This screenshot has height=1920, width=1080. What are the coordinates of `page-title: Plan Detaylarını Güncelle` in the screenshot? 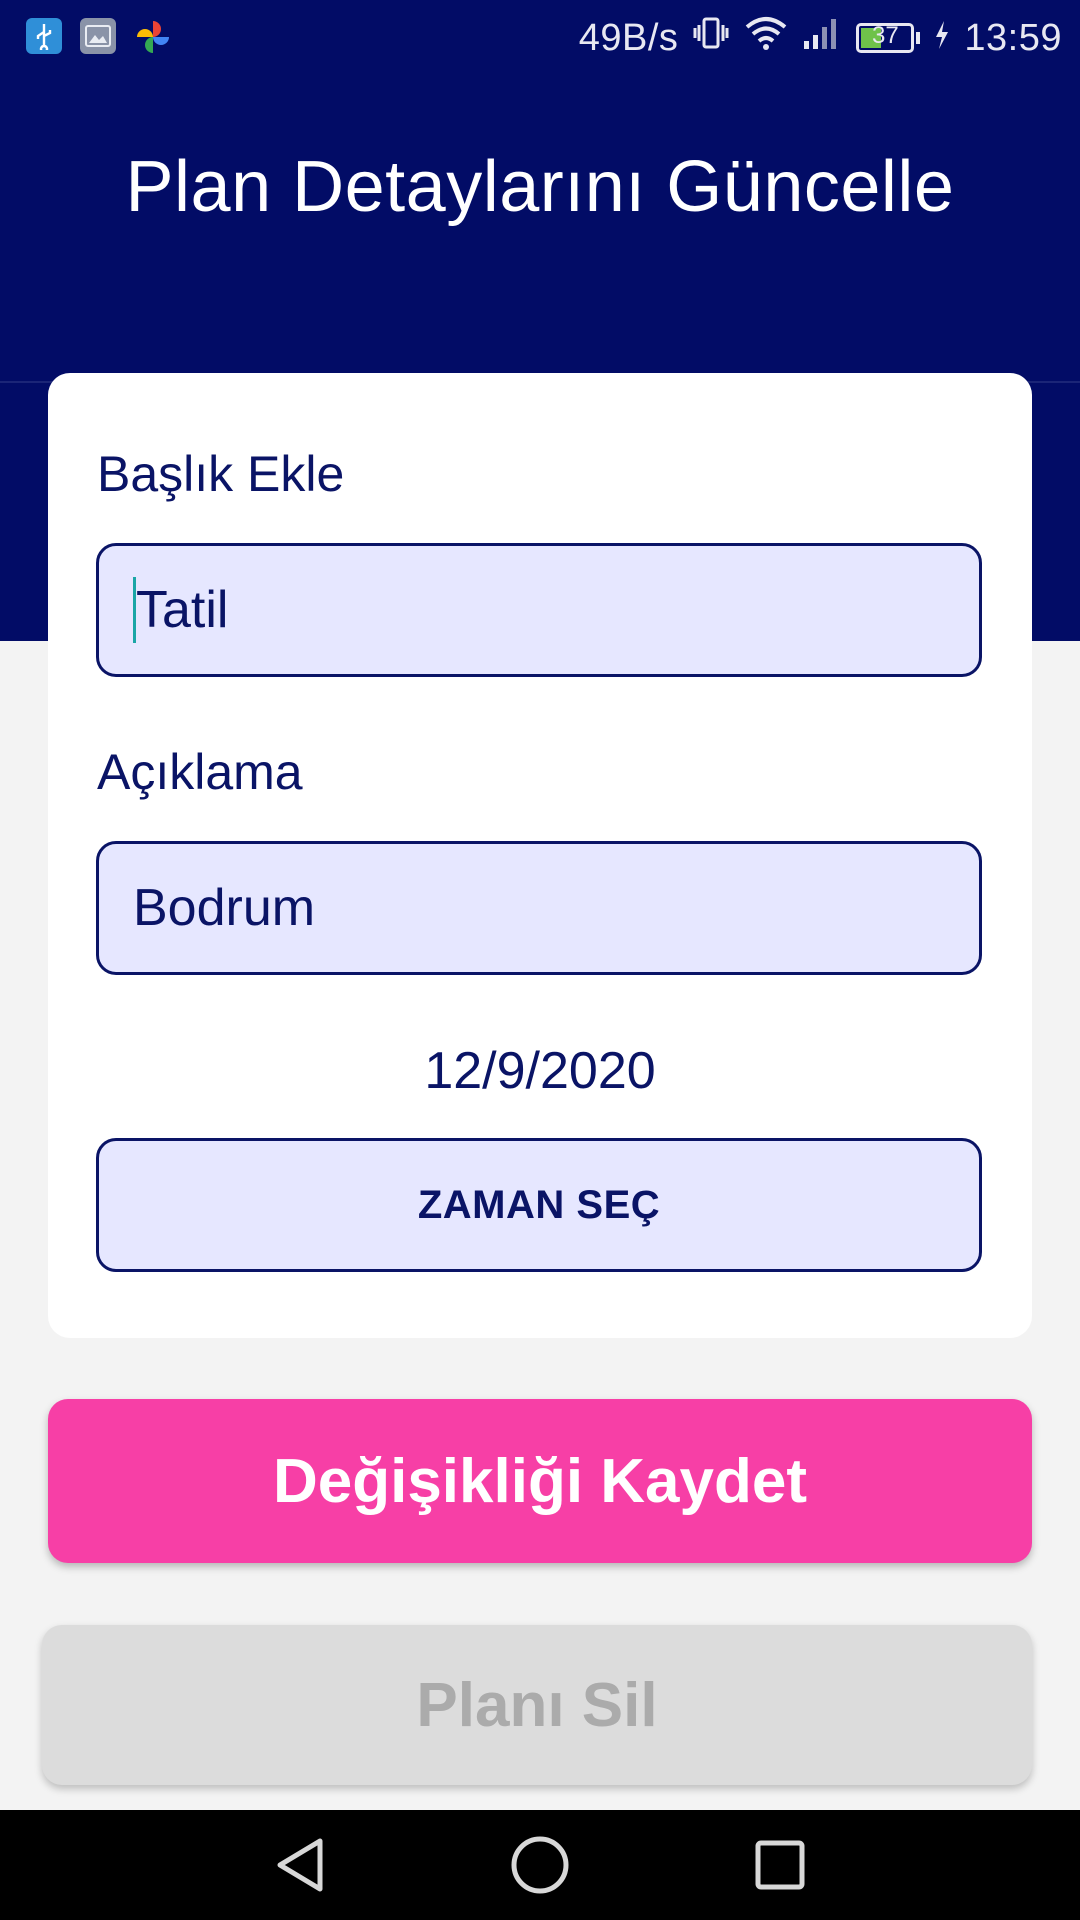 It's located at (540, 187).